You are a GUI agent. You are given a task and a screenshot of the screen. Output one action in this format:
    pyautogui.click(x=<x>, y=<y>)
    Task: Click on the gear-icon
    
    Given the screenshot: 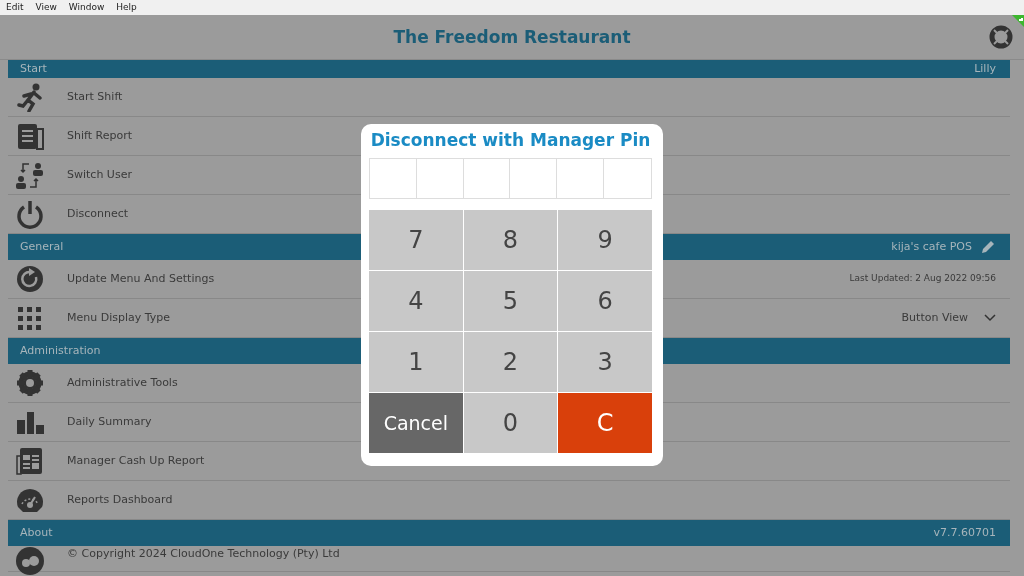 What is the action you would take?
    pyautogui.click(x=30, y=383)
    